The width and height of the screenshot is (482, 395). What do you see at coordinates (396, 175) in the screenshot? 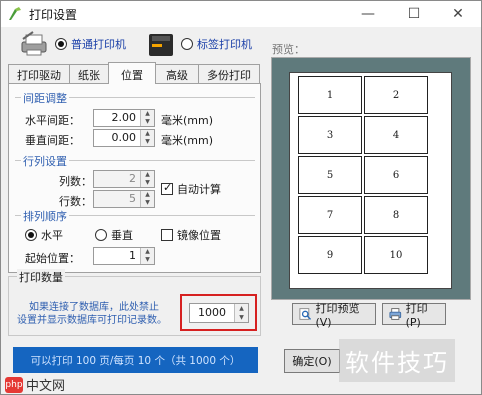
I see `label-cell: 6` at bounding box center [396, 175].